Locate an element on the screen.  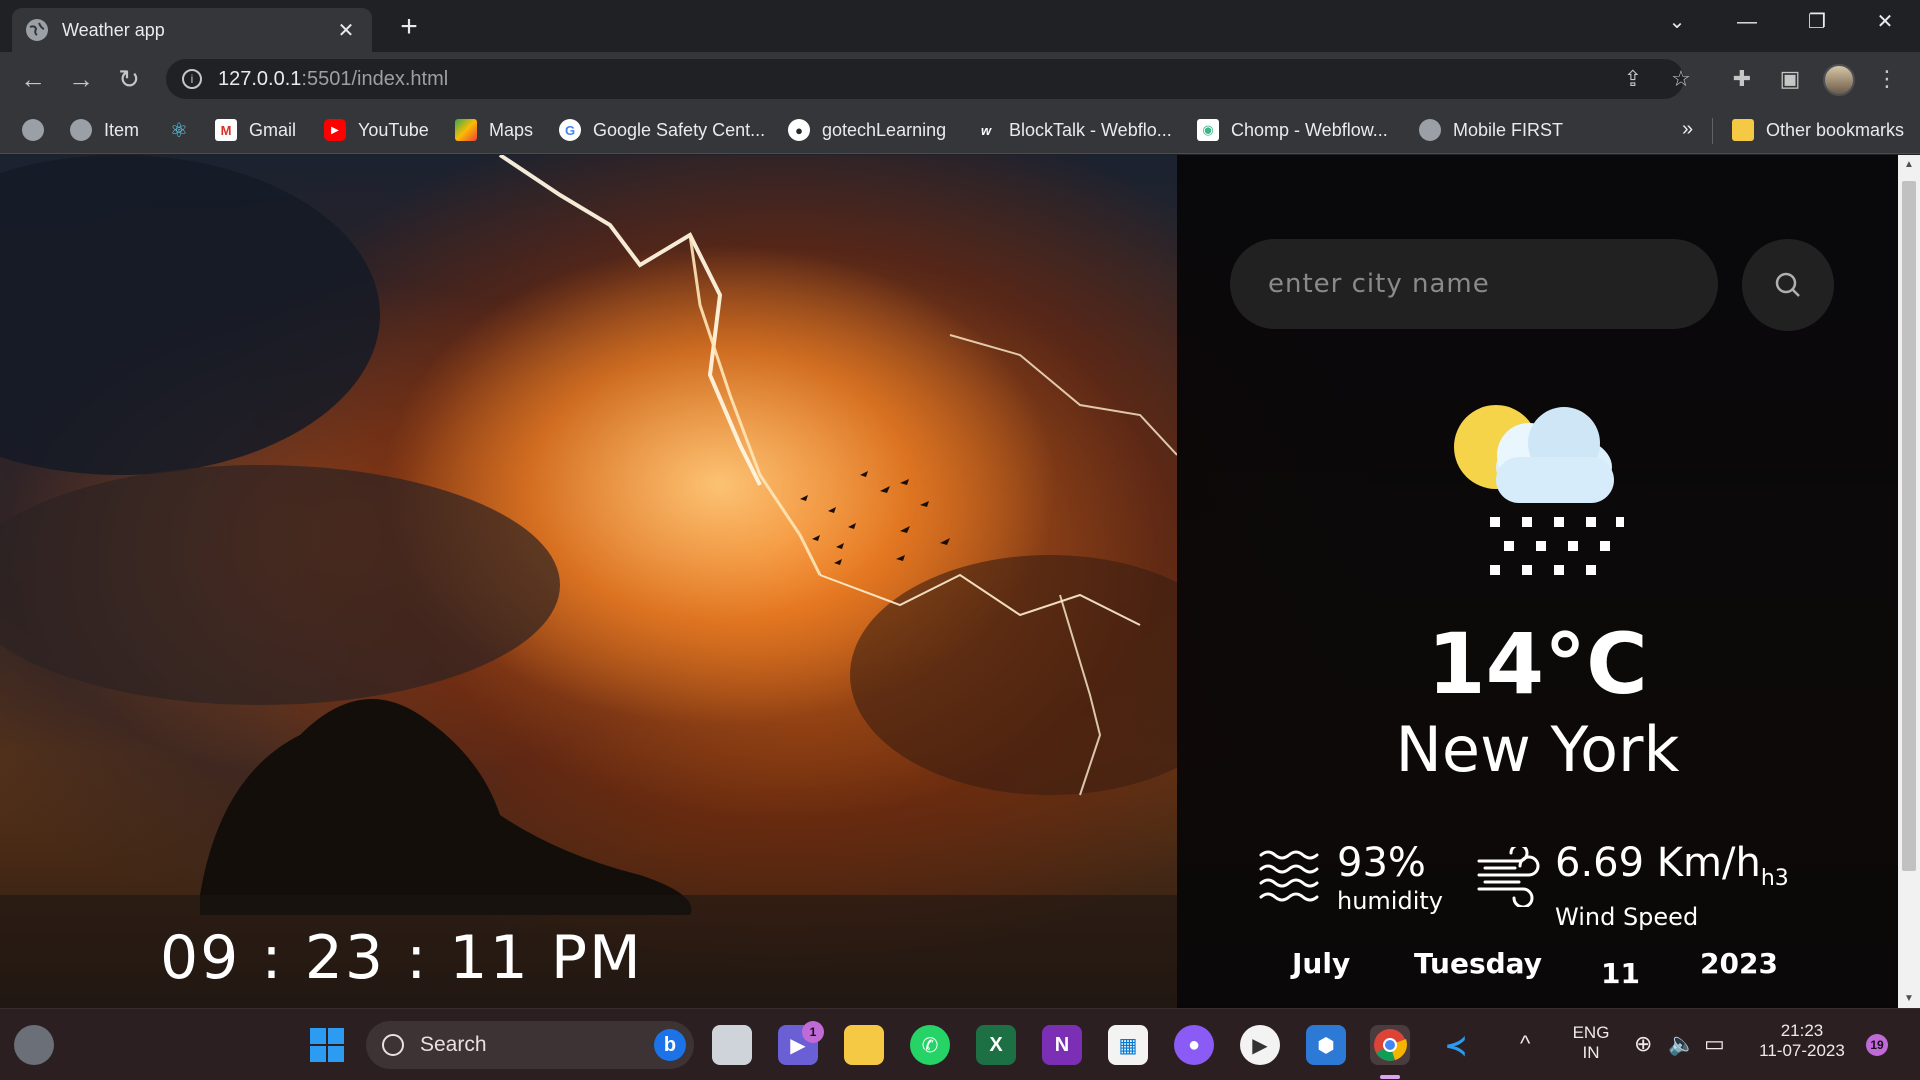
media-player-icon: ▶ is located at coordinates (1260, 1045).